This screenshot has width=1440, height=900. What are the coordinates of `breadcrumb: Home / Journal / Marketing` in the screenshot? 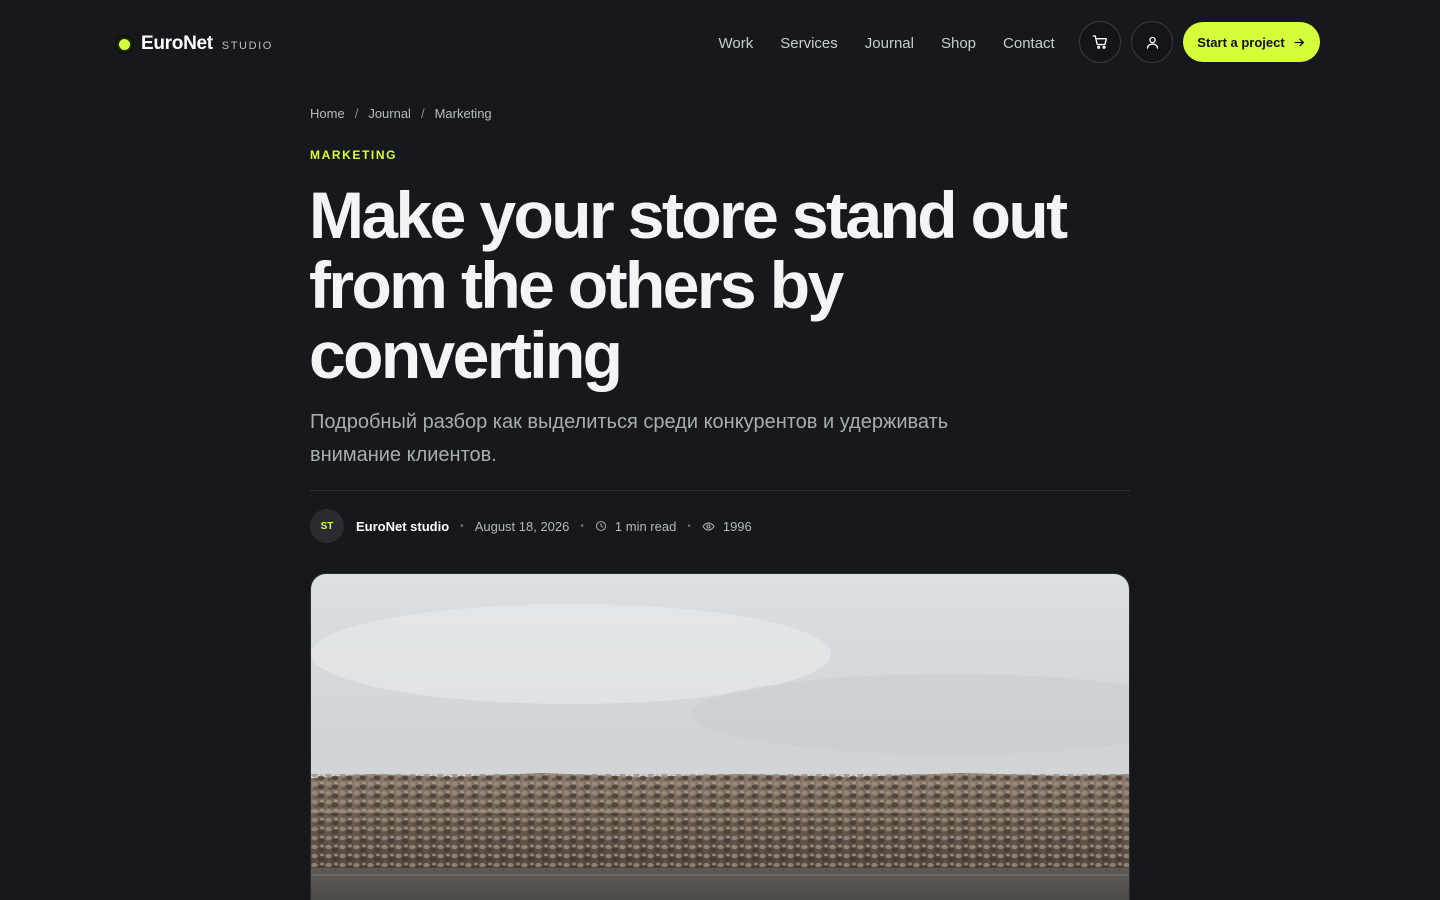 It's located at (401, 113).